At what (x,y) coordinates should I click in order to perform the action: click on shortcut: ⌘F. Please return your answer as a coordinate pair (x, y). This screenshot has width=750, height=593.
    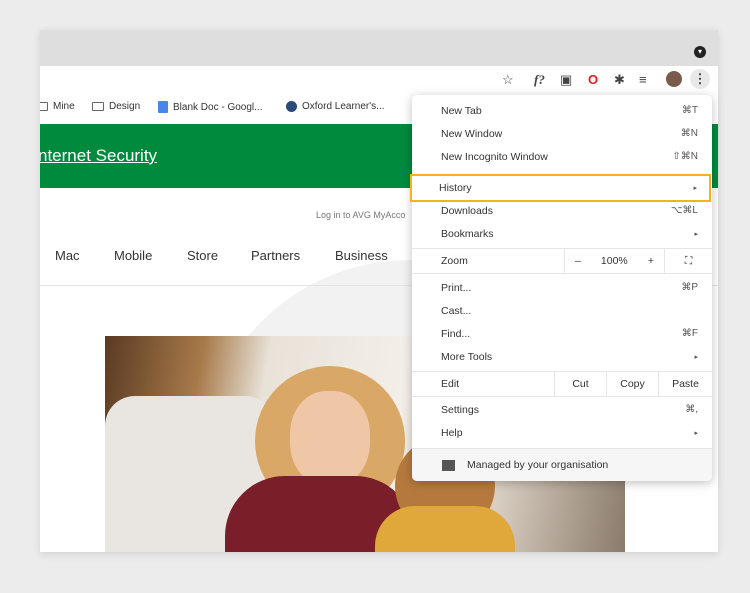
    Looking at the image, I should click on (689, 333).